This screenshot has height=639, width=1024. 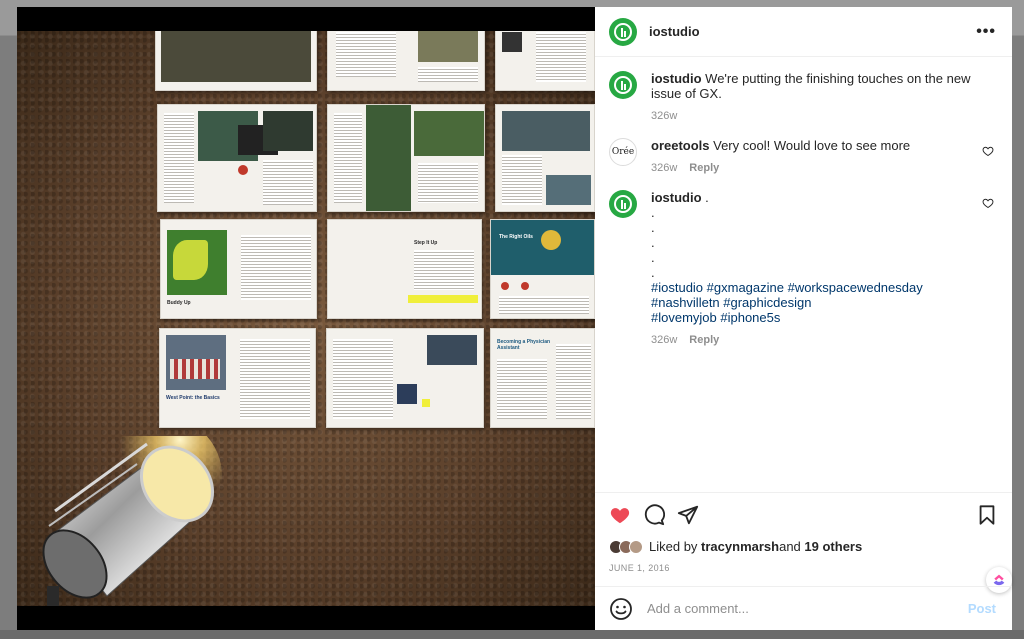 What do you see at coordinates (674, 31) in the screenshot?
I see `post-username: iostudio` at bounding box center [674, 31].